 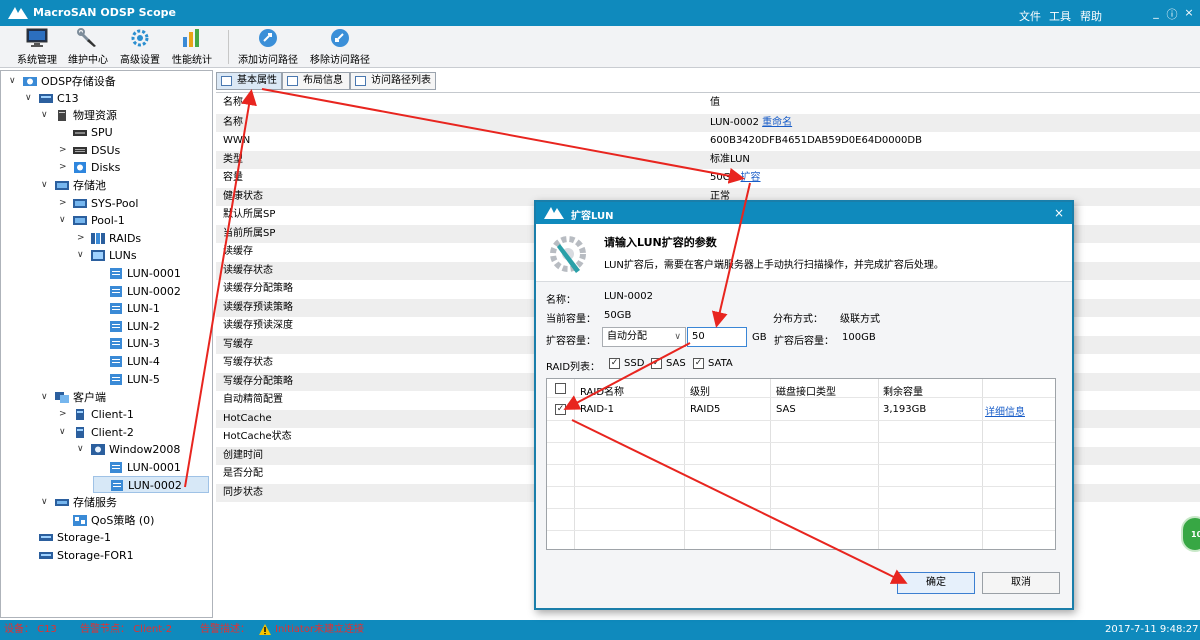 I want to click on monitor-icon, so click(x=37, y=37).